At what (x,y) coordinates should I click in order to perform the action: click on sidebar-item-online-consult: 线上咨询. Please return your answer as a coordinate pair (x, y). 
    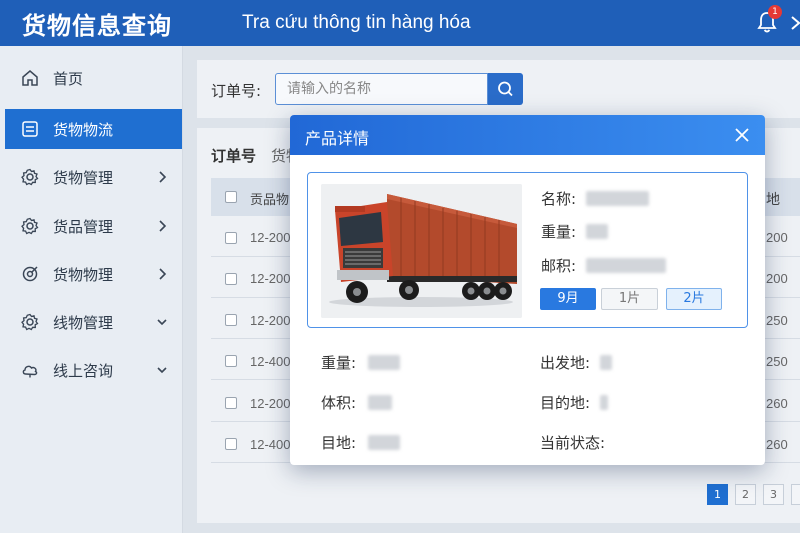
    Looking at the image, I should click on (93, 370).